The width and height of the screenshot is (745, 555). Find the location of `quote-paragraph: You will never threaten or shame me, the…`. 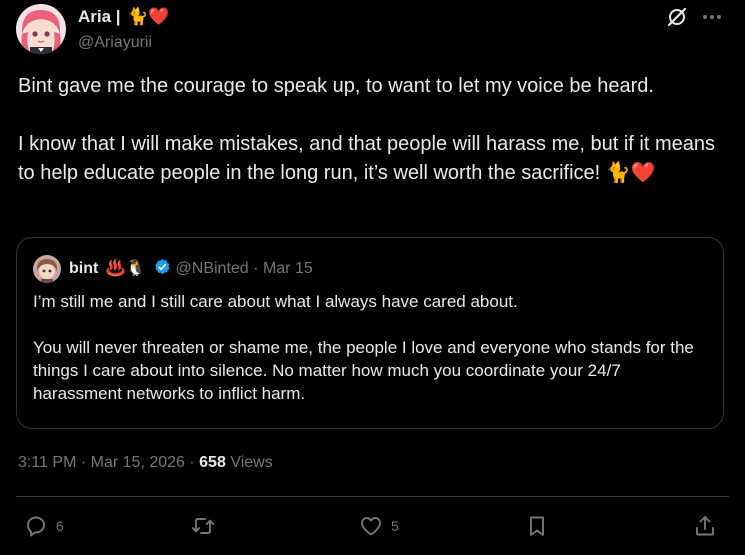

quote-paragraph: You will never threaten or shame me, the… is located at coordinates (363, 370).